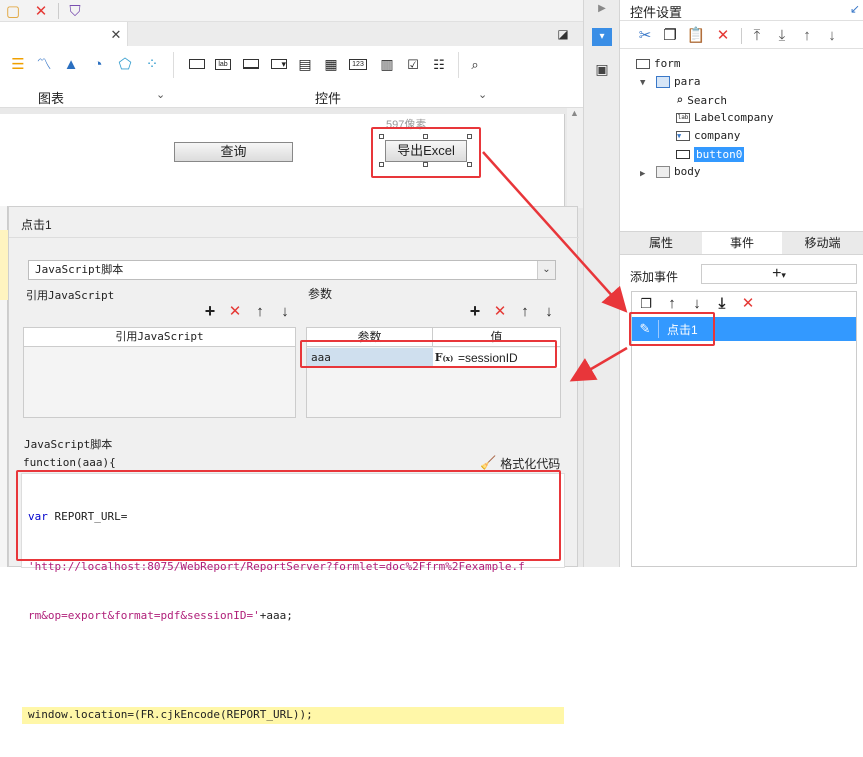  I want to click on code-string: rm&op=export&format=pdf&sessionID=', so click(144, 615).